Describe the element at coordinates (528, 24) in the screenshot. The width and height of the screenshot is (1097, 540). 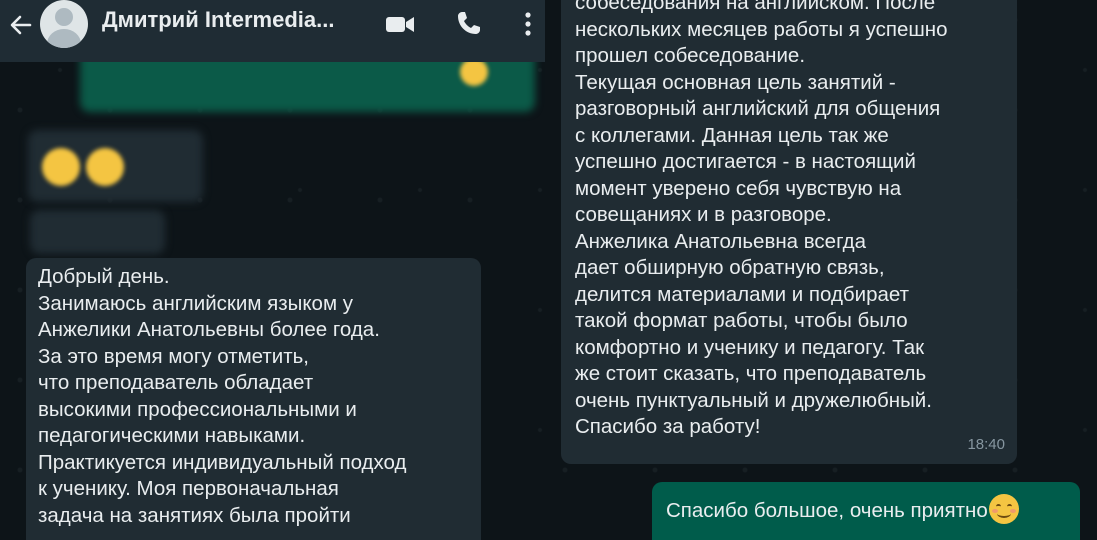
I see `kebab-menu-icon` at that location.